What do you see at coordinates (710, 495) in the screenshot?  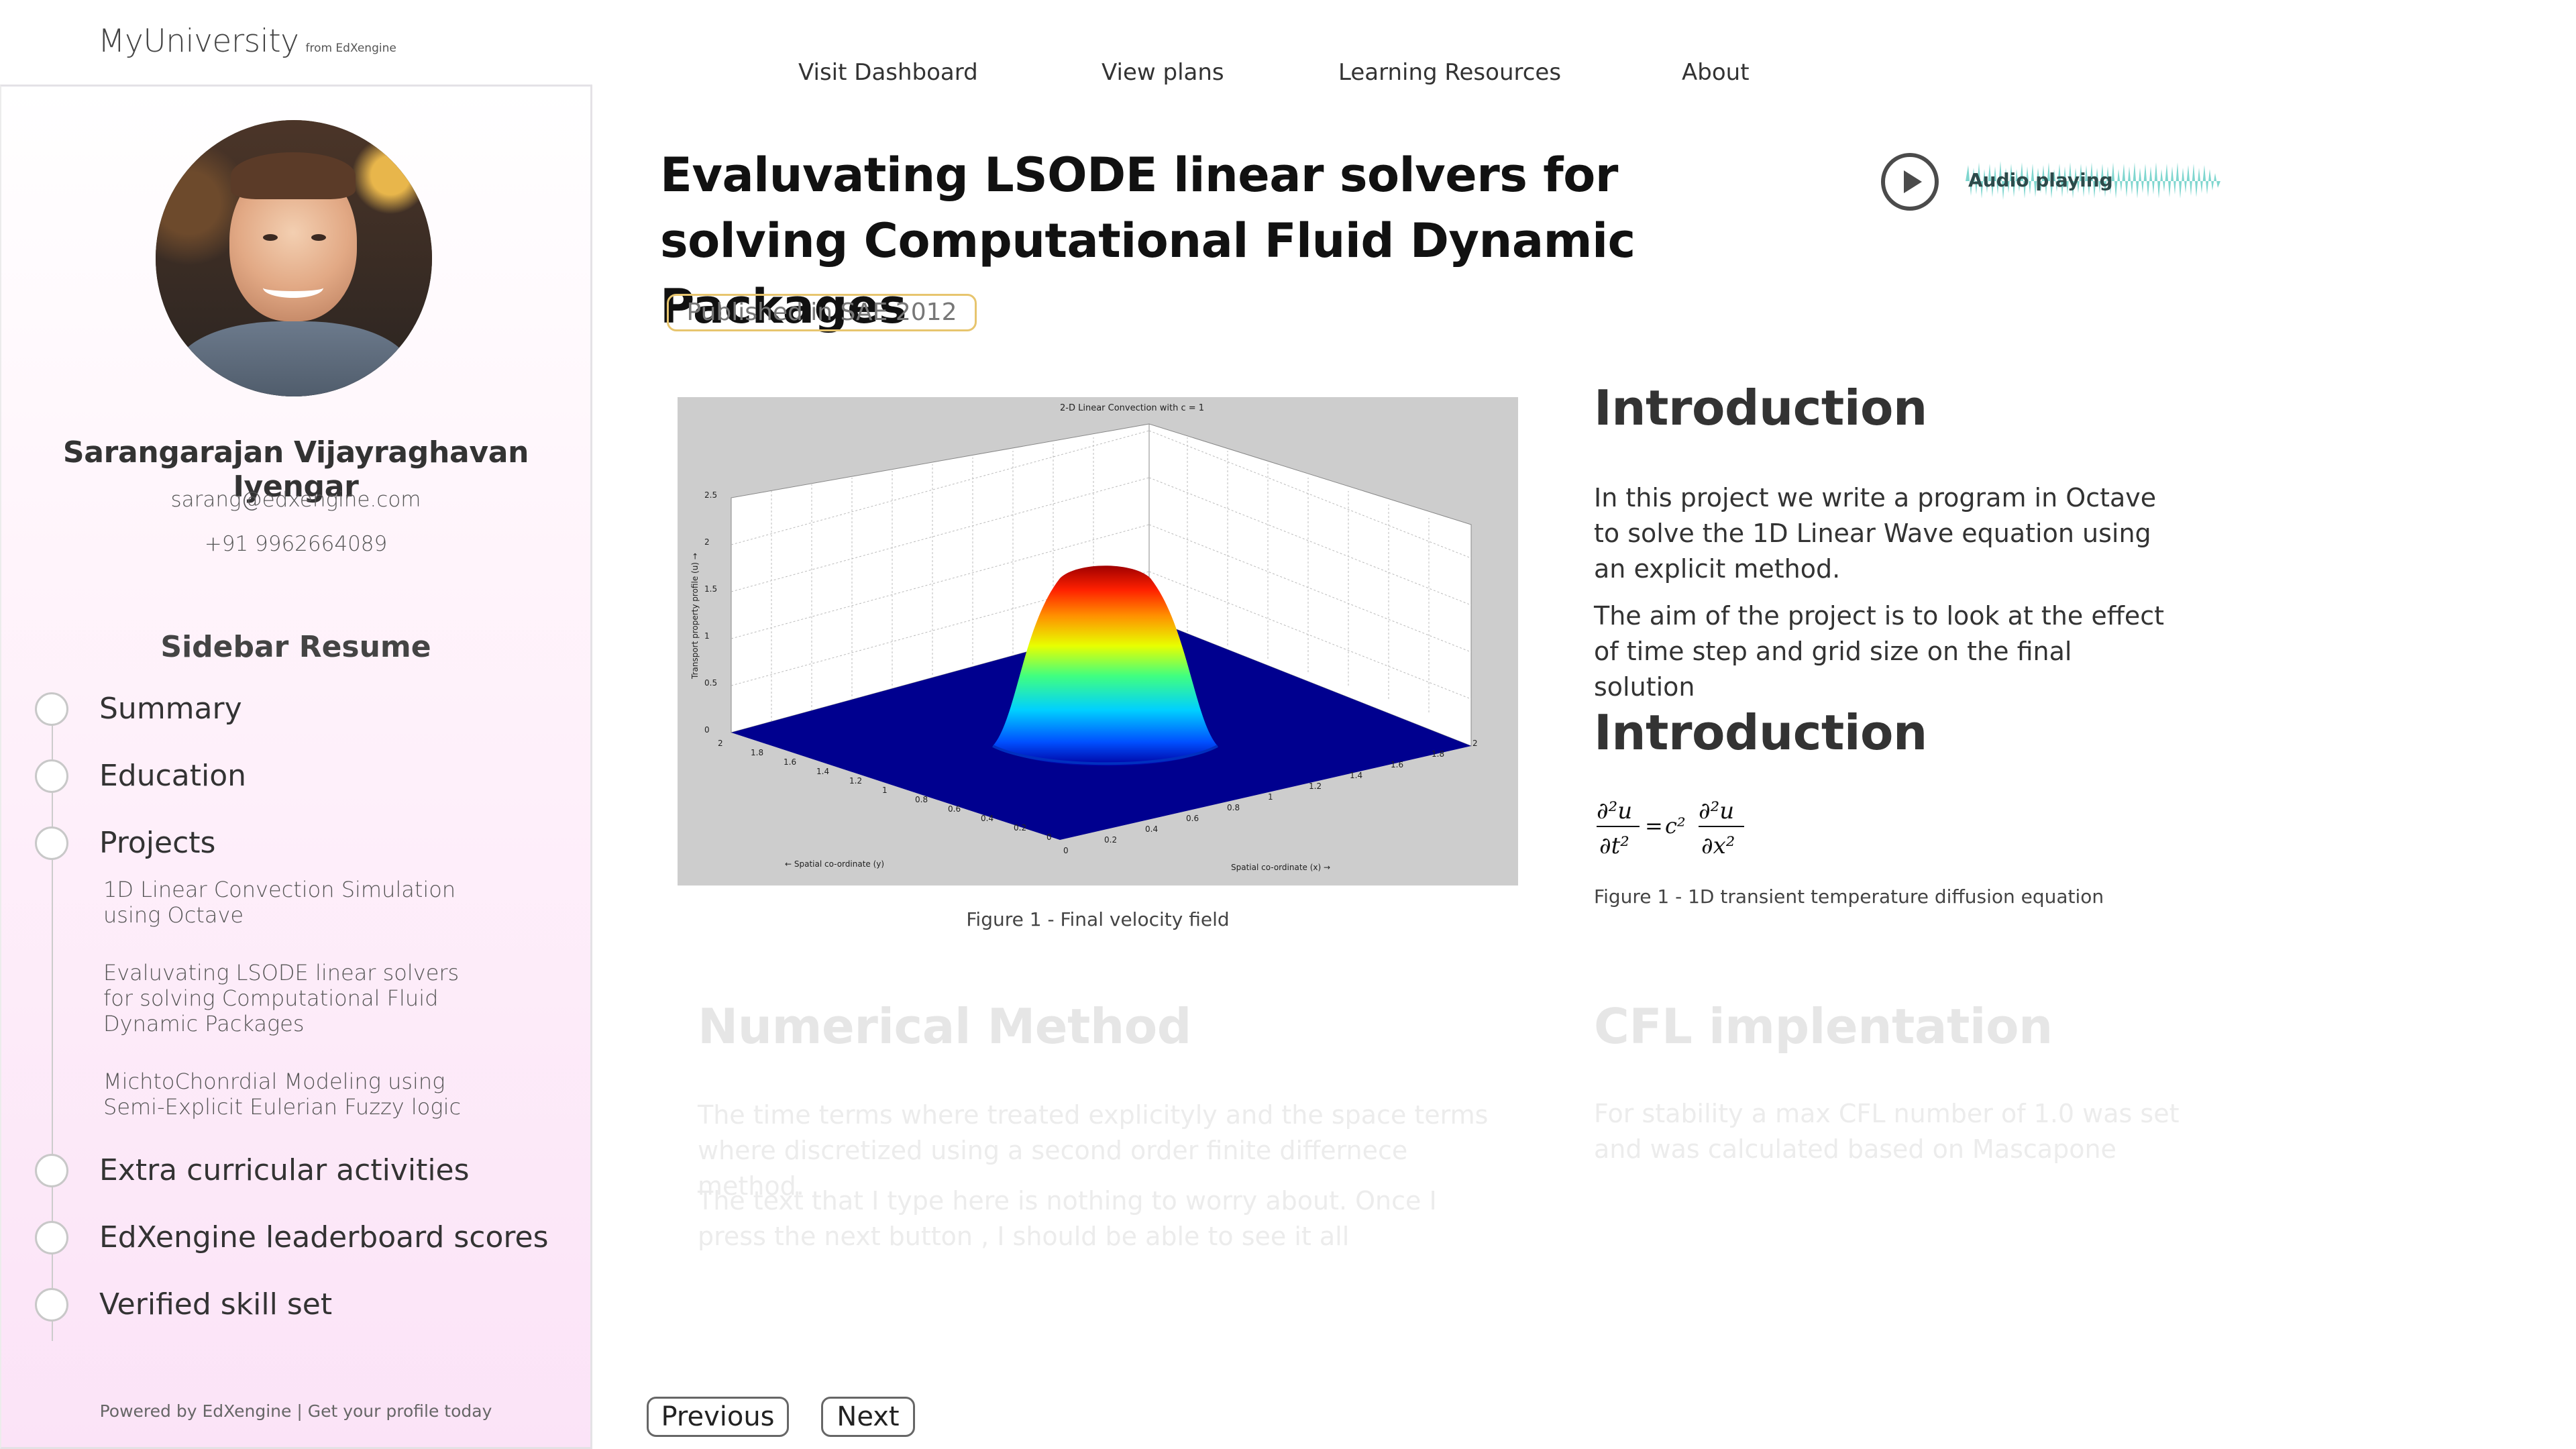 I see `z-tick-label: 2.5` at bounding box center [710, 495].